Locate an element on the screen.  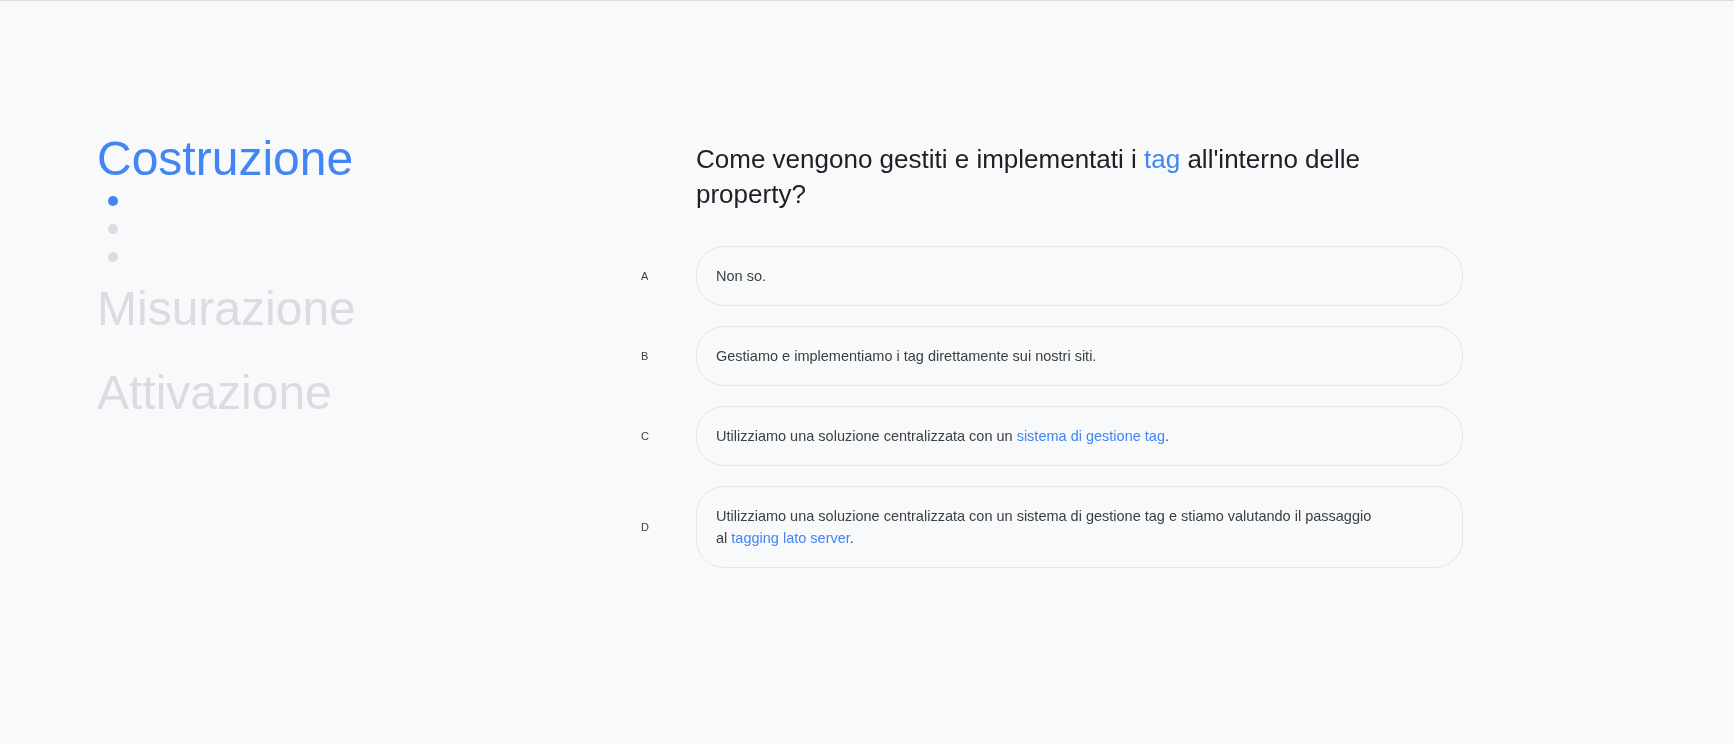
option-letter: D is located at coordinates (645, 527).